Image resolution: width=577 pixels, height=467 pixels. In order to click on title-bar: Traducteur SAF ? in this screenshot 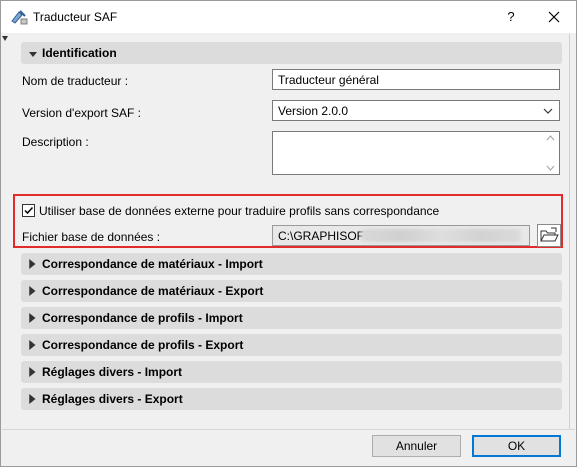, I will do `click(288, 17)`.